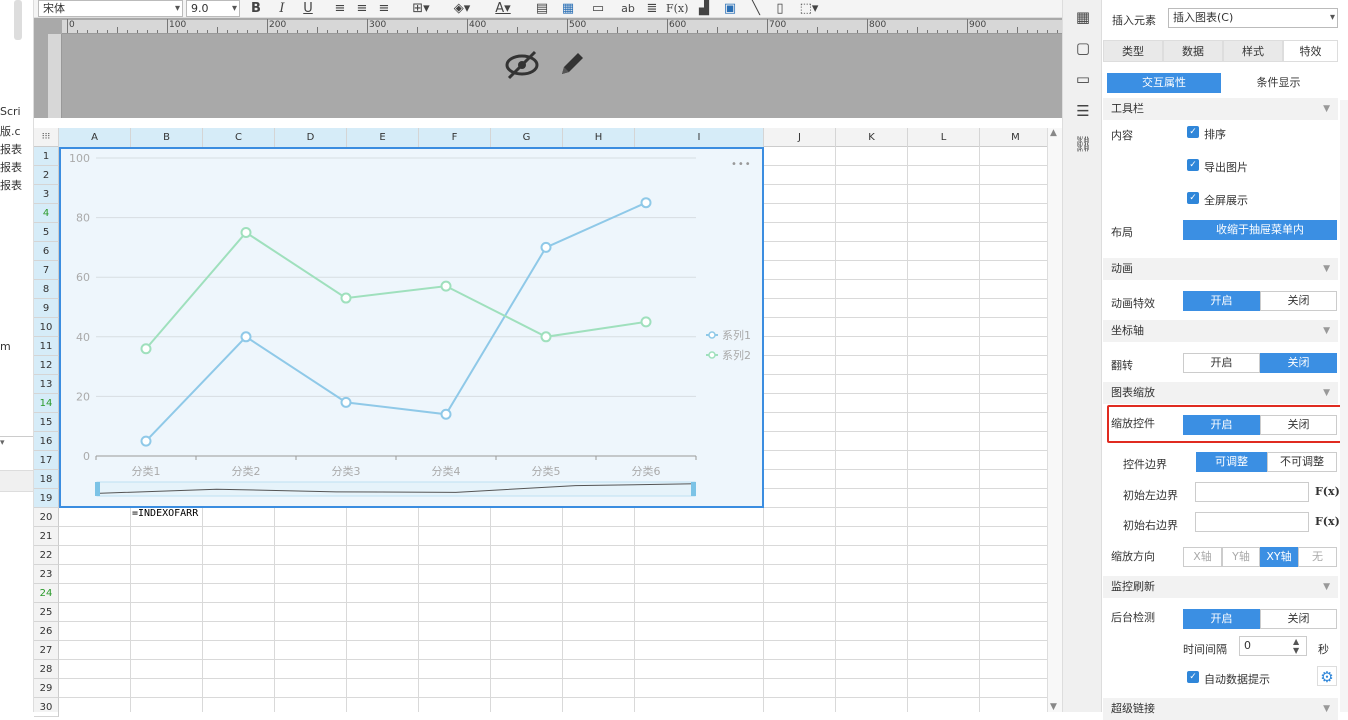  Describe the element at coordinates (167, 137) in the screenshot. I see `column-header: B` at that location.